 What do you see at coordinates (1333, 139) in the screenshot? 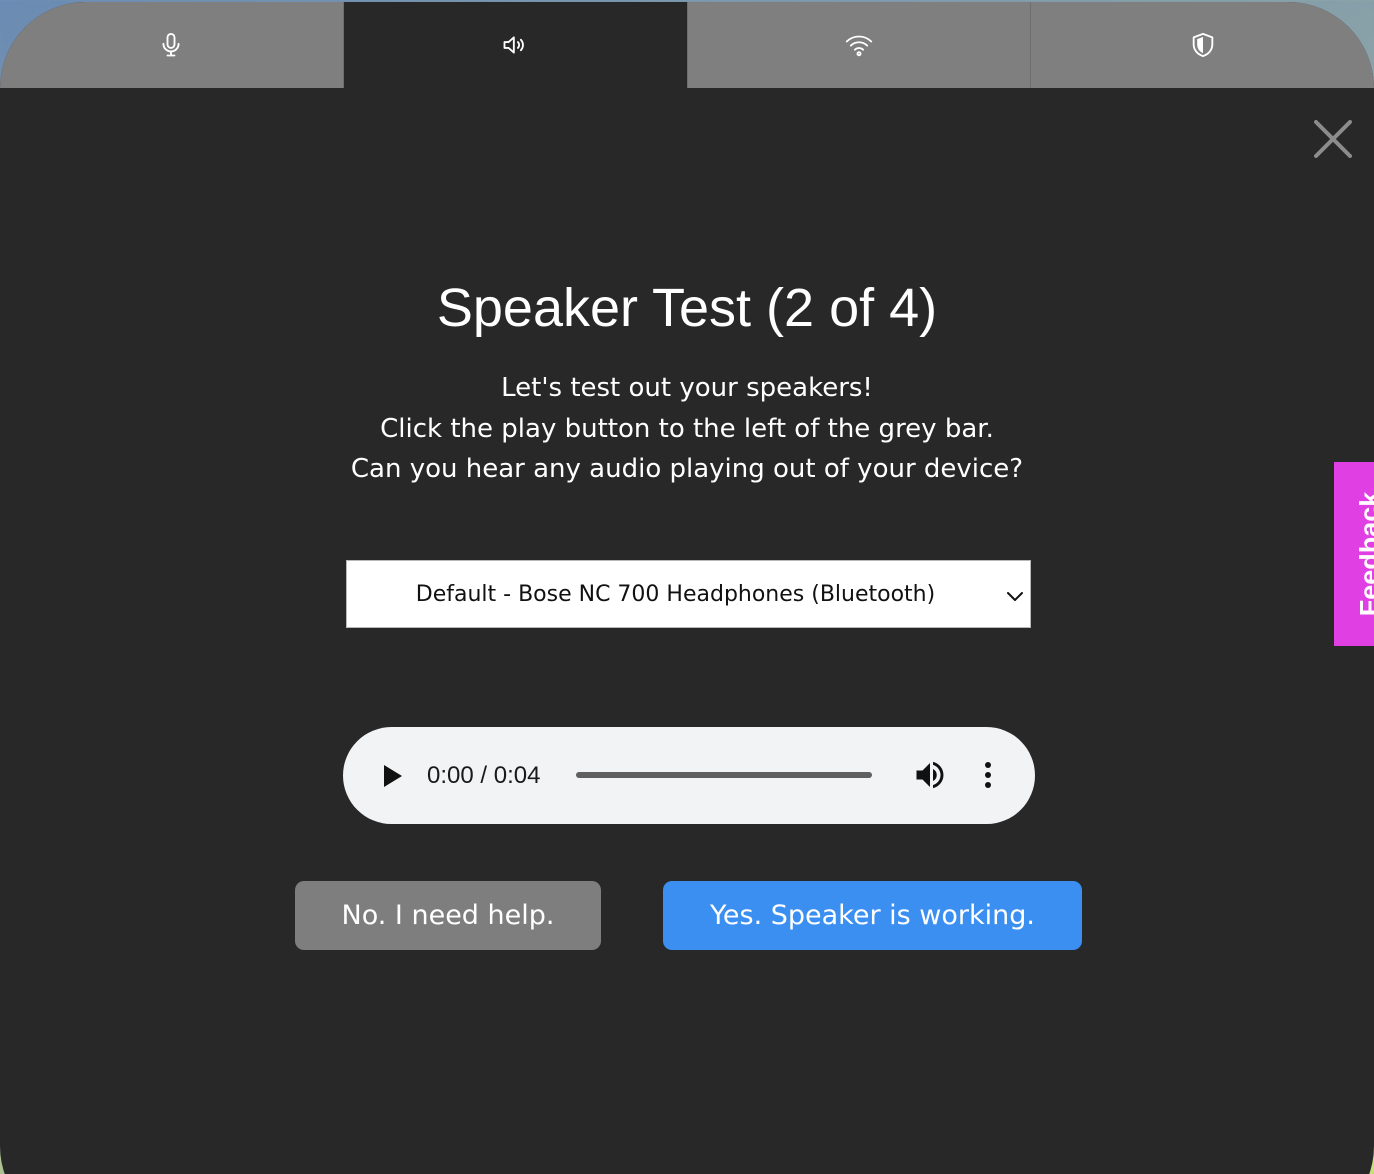
I see `close-icon` at bounding box center [1333, 139].